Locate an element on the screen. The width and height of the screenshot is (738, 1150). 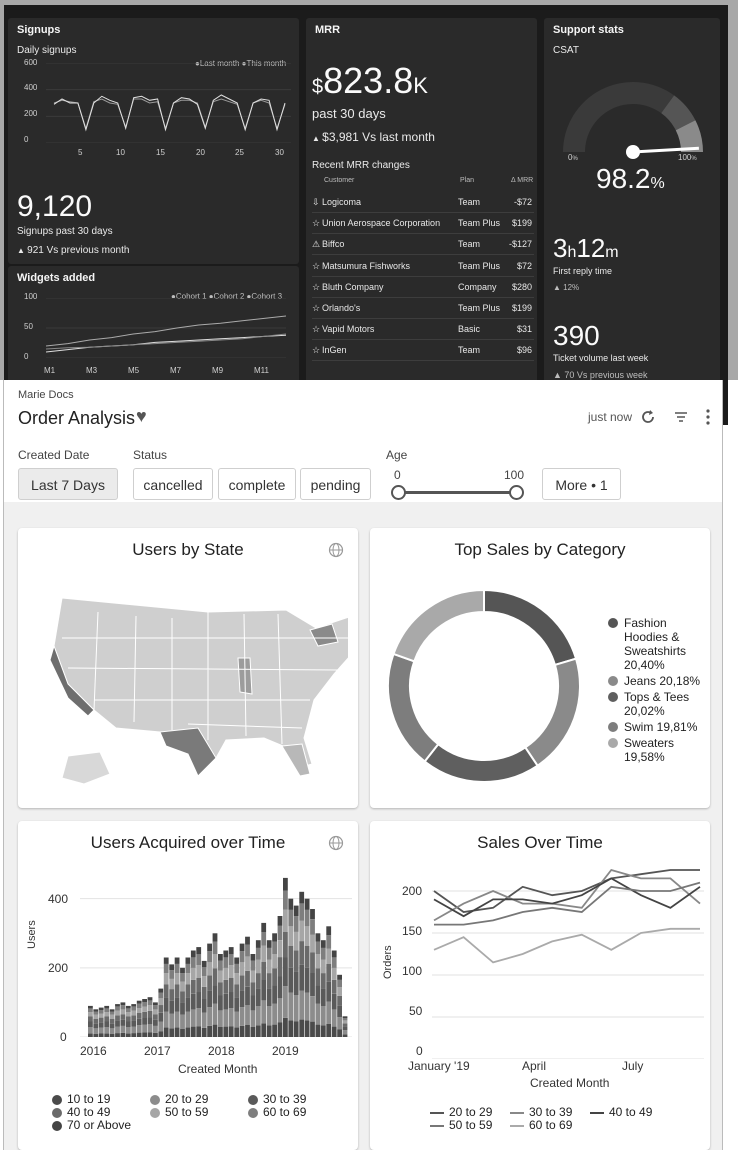
mrr-row: ⇩ Logicoma Team -$72 is located at coordinates (423, 202).